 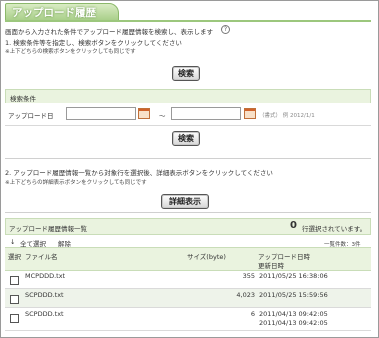 I want to click on column-updated-datetime: 更新日時, so click(x=271, y=266).